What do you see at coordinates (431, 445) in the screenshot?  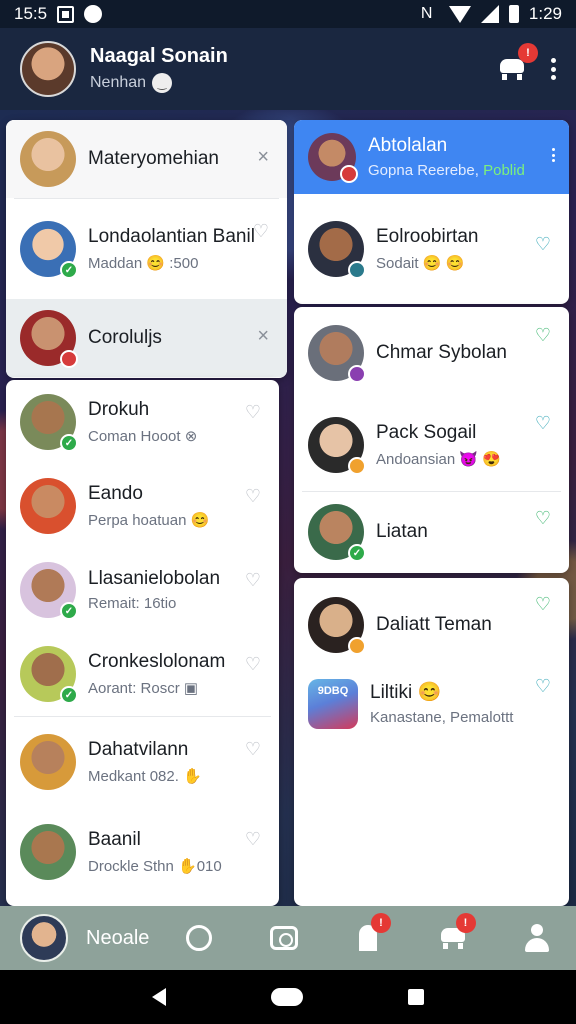 I see `list-item: Pack Sogail Andoansian 😈 😍 ♡` at bounding box center [431, 445].